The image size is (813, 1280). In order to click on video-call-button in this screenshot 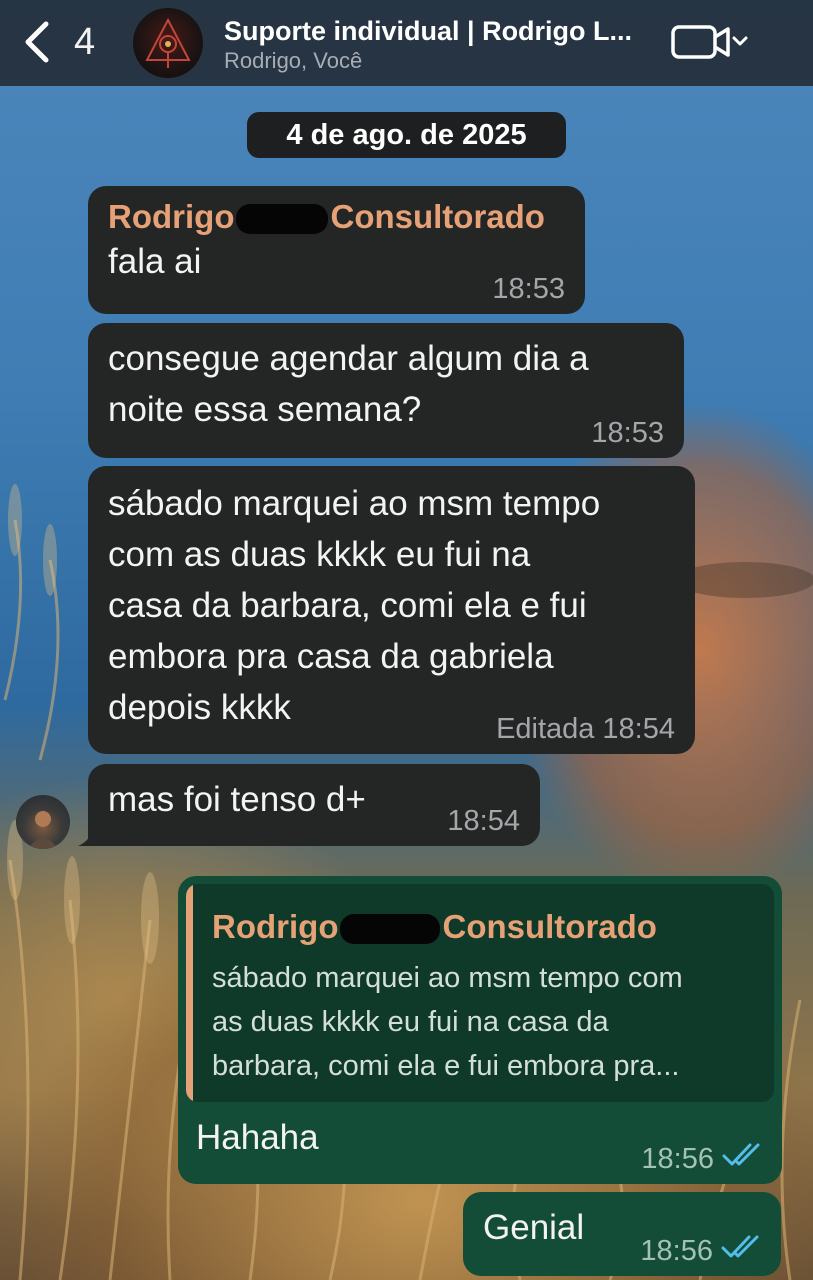, I will do `click(711, 42)`.